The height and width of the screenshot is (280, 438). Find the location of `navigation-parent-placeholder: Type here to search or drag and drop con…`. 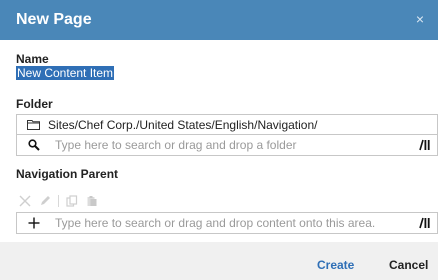

navigation-parent-placeholder: Type here to search or drag and drop con… is located at coordinates (215, 223).